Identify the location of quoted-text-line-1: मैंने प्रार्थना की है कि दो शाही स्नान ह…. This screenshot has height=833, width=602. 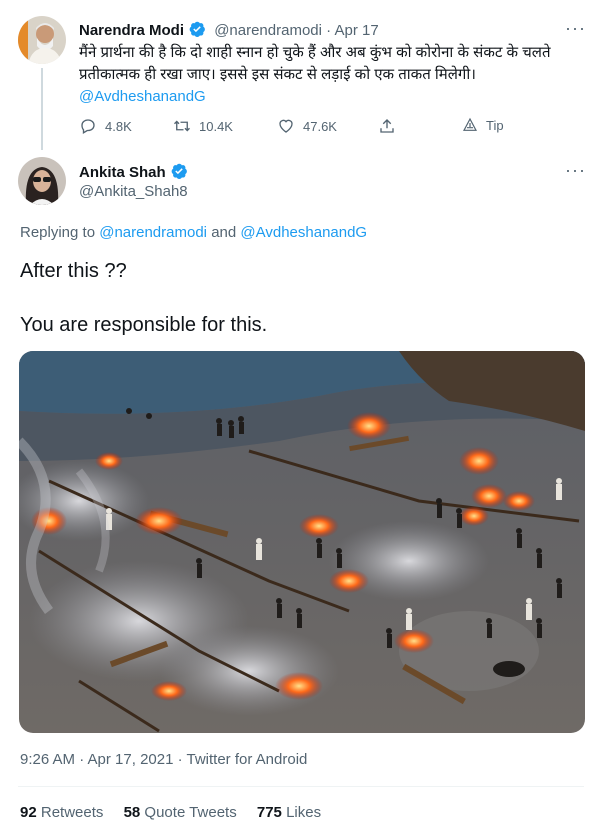
(315, 52).